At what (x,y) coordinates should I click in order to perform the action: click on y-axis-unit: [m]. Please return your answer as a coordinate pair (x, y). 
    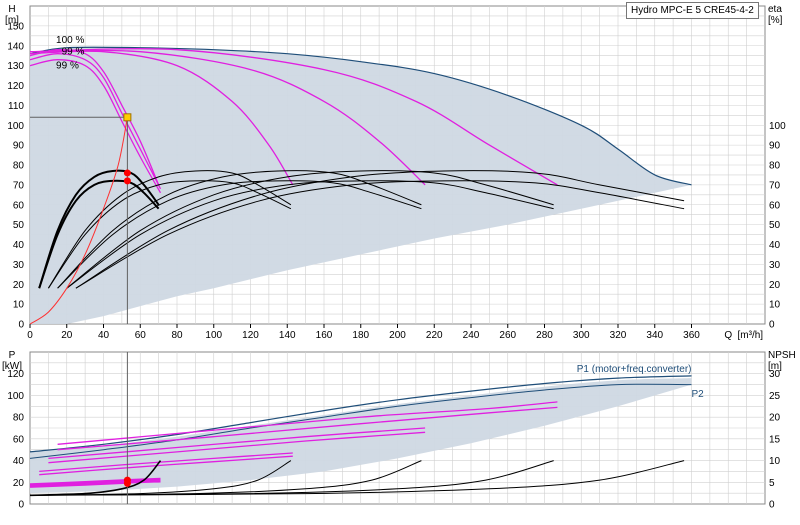
    Looking at the image, I should click on (12, 20).